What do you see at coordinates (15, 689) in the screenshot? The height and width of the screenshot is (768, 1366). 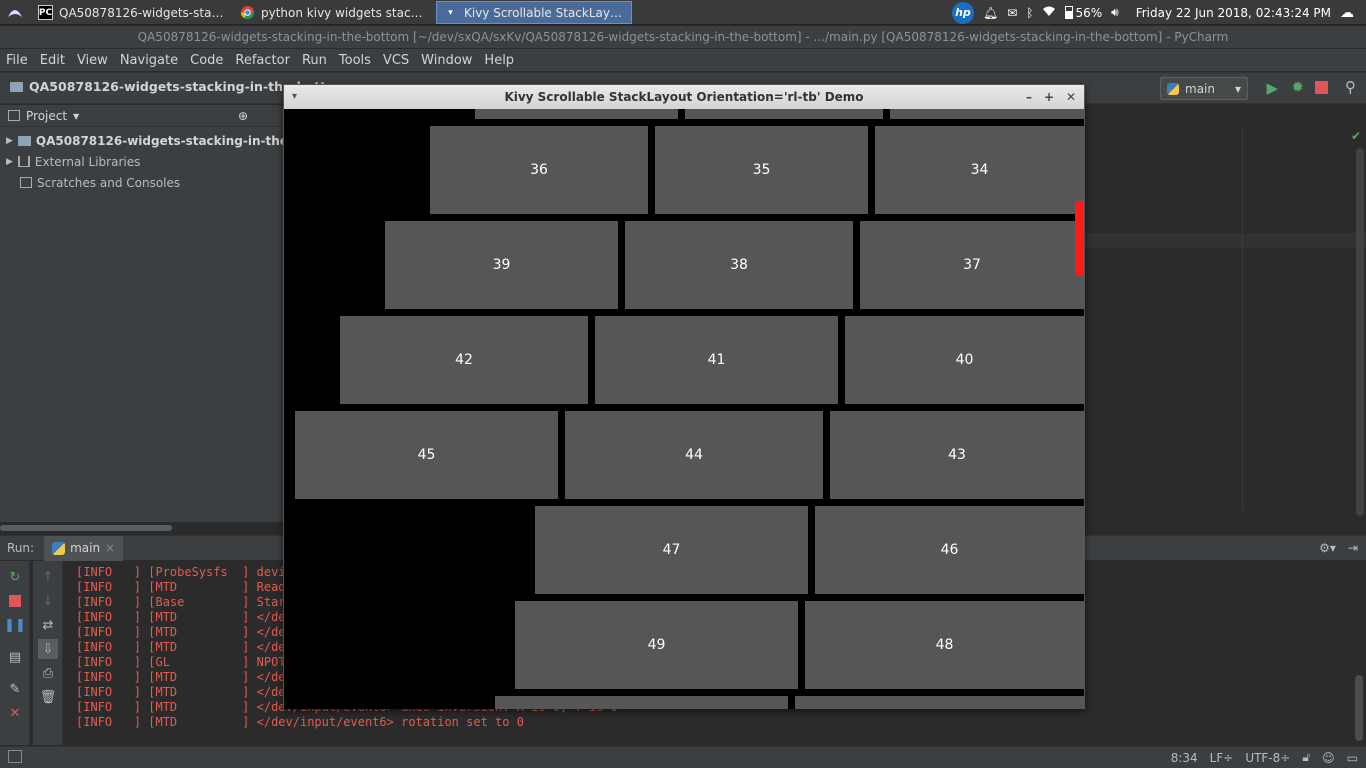 I see `pin-icon: ✎` at bounding box center [15, 689].